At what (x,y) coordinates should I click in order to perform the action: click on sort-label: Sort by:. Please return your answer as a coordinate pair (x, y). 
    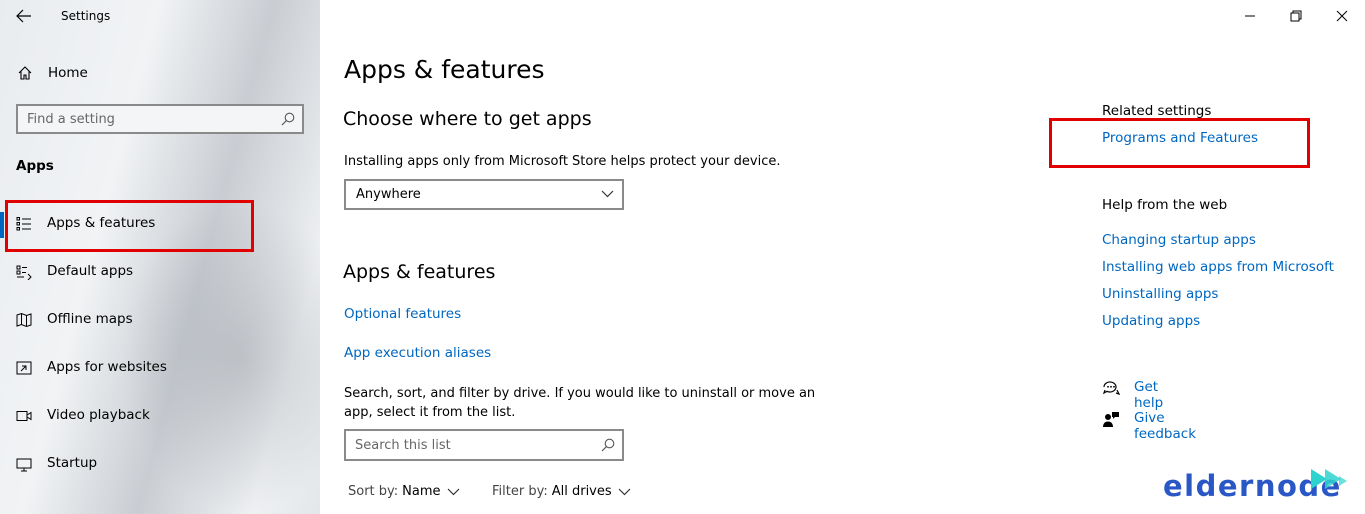
    Looking at the image, I should click on (373, 491).